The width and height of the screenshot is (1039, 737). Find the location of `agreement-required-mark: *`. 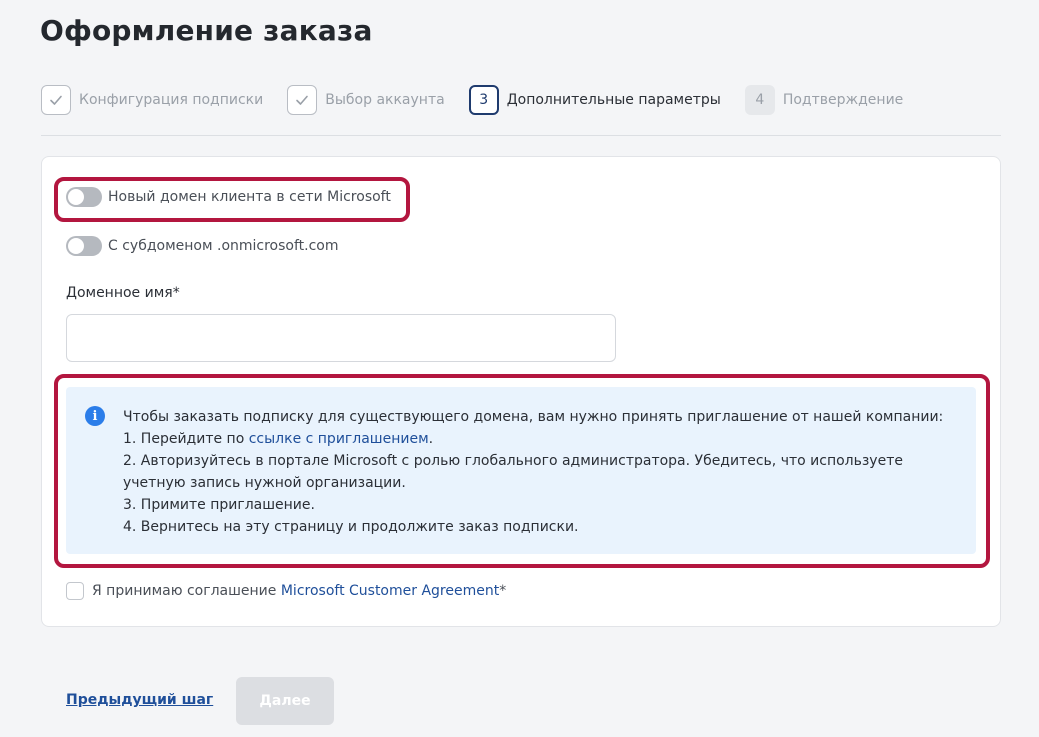

agreement-required-mark: * is located at coordinates (503, 591).